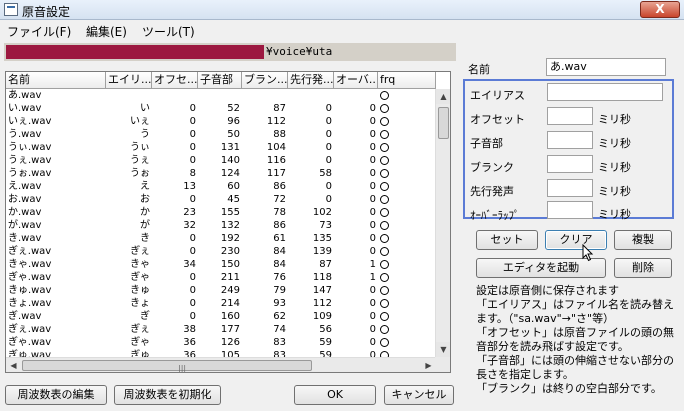 The height and width of the screenshot is (411, 684). I want to click on table-row: え.wav え 13 60 86 0 0, so click(221, 186).